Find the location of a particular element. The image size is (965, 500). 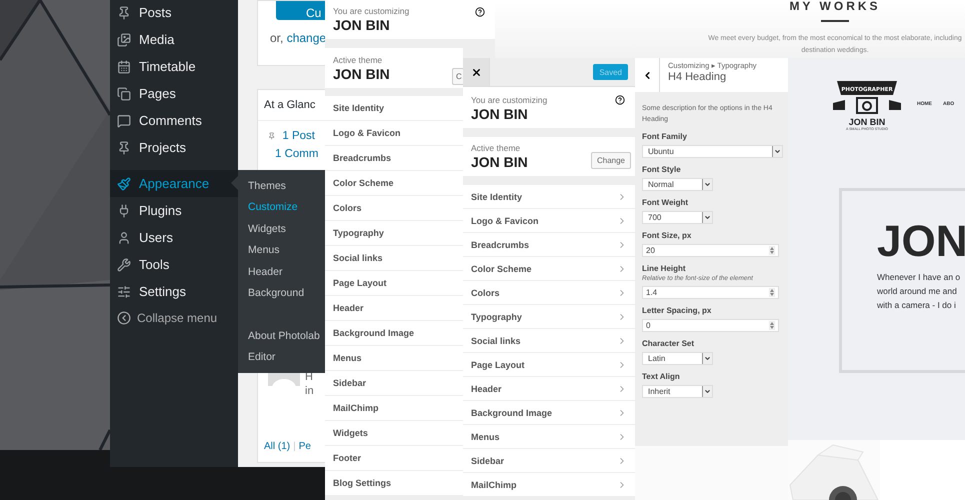

close-button is located at coordinates (476, 72).